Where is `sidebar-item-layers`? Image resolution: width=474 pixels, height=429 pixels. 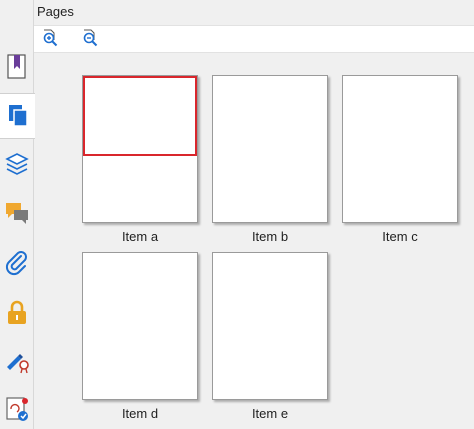 sidebar-item-layers is located at coordinates (17, 164).